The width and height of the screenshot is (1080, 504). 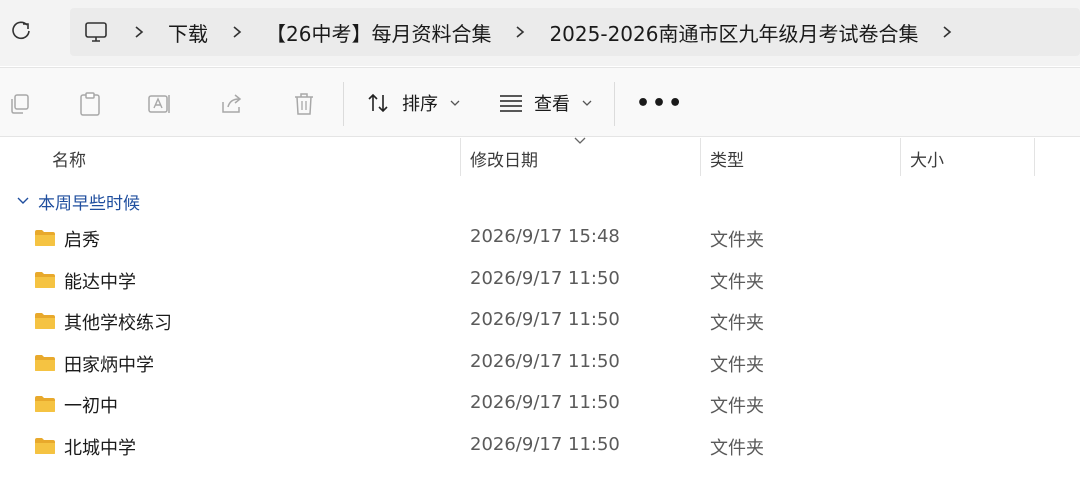 What do you see at coordinates (100, 281) in the screenshot?
I see `file-name: 能达中学` at bounding box center [100, 281].